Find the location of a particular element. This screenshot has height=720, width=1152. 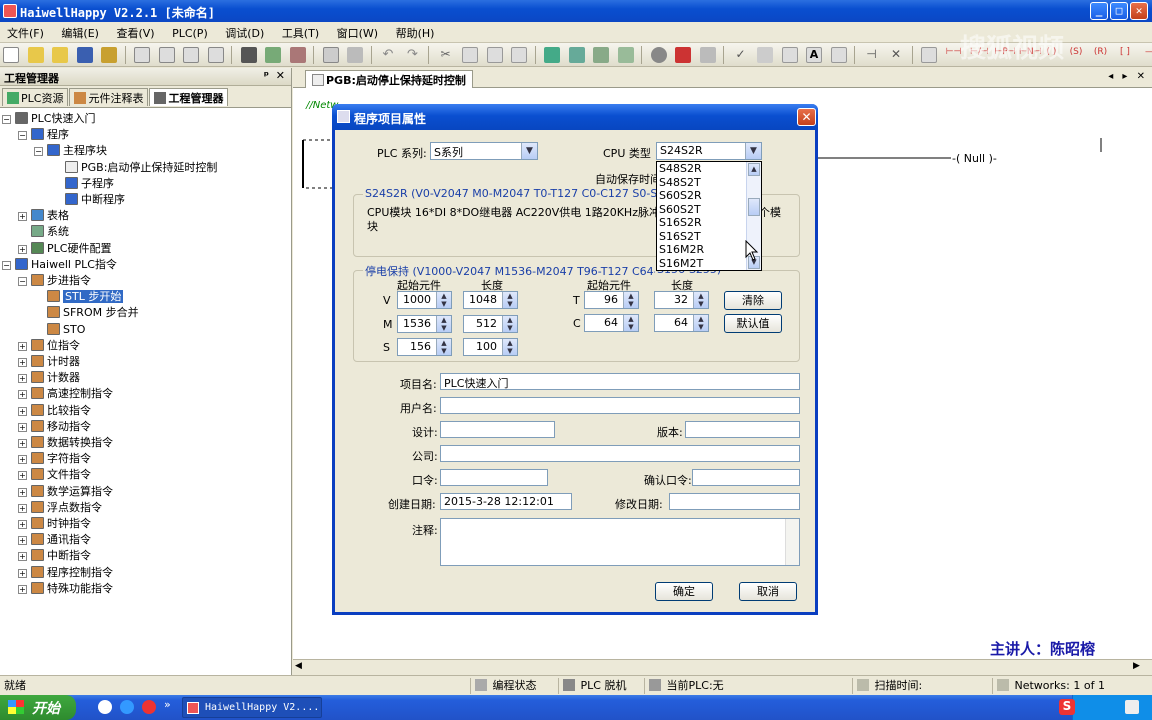

cancel-button: 取消 is located at coordinates (768, 591).